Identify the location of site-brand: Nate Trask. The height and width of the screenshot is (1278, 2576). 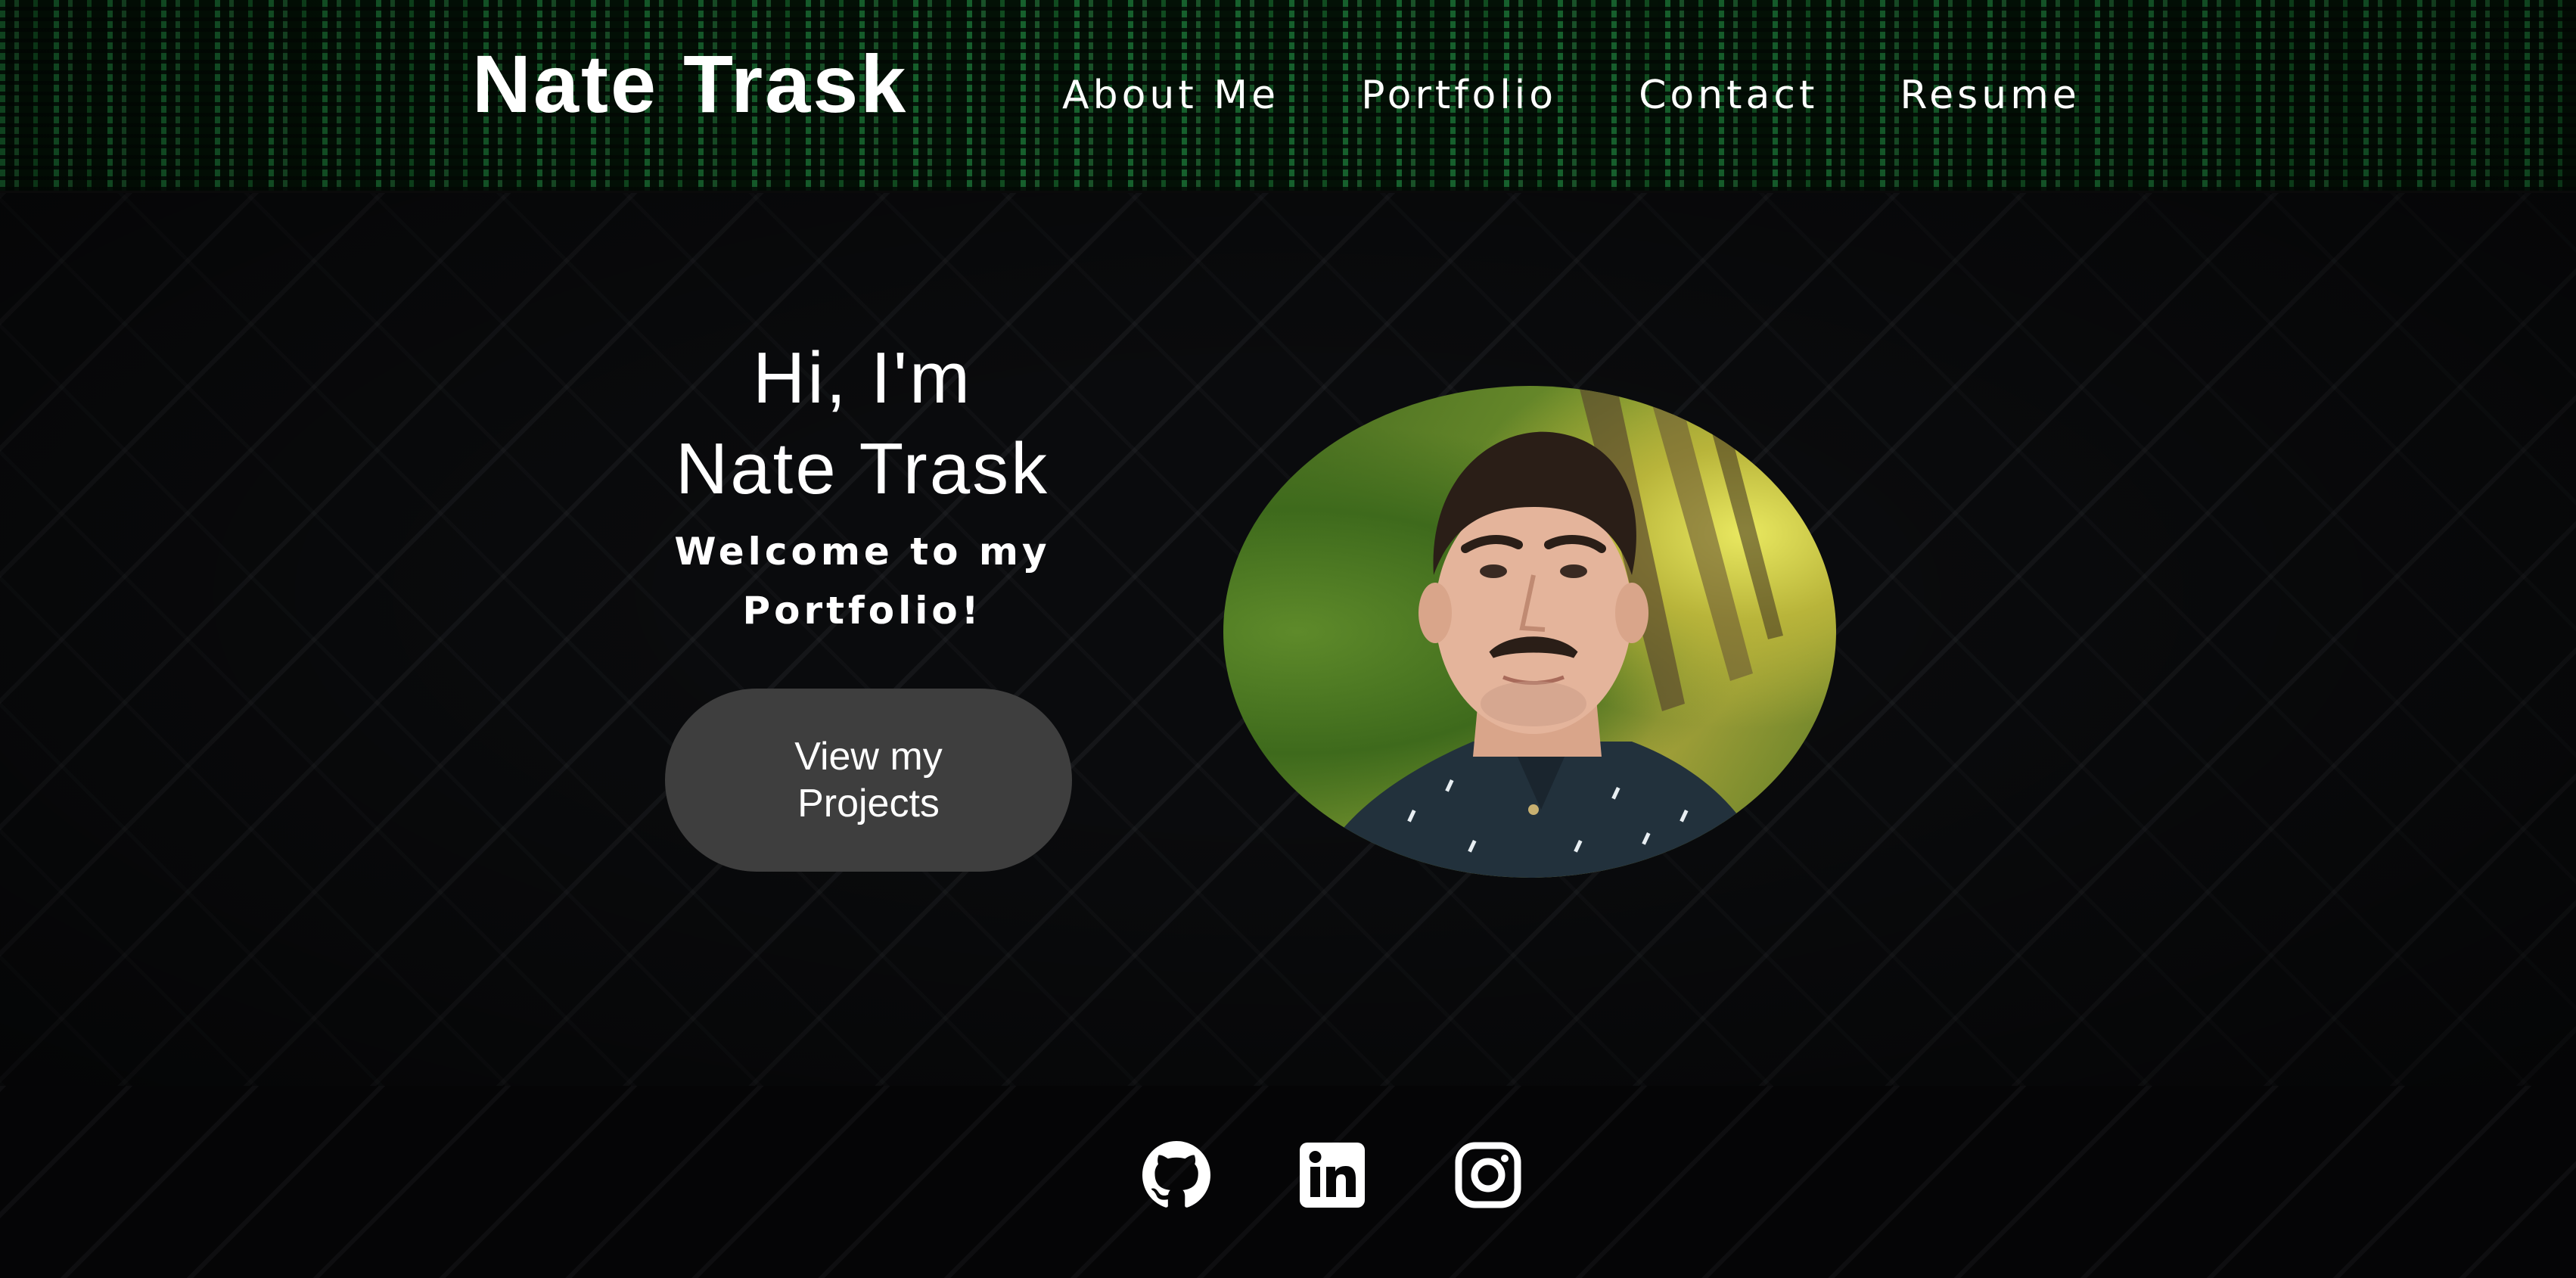
(690, 83).